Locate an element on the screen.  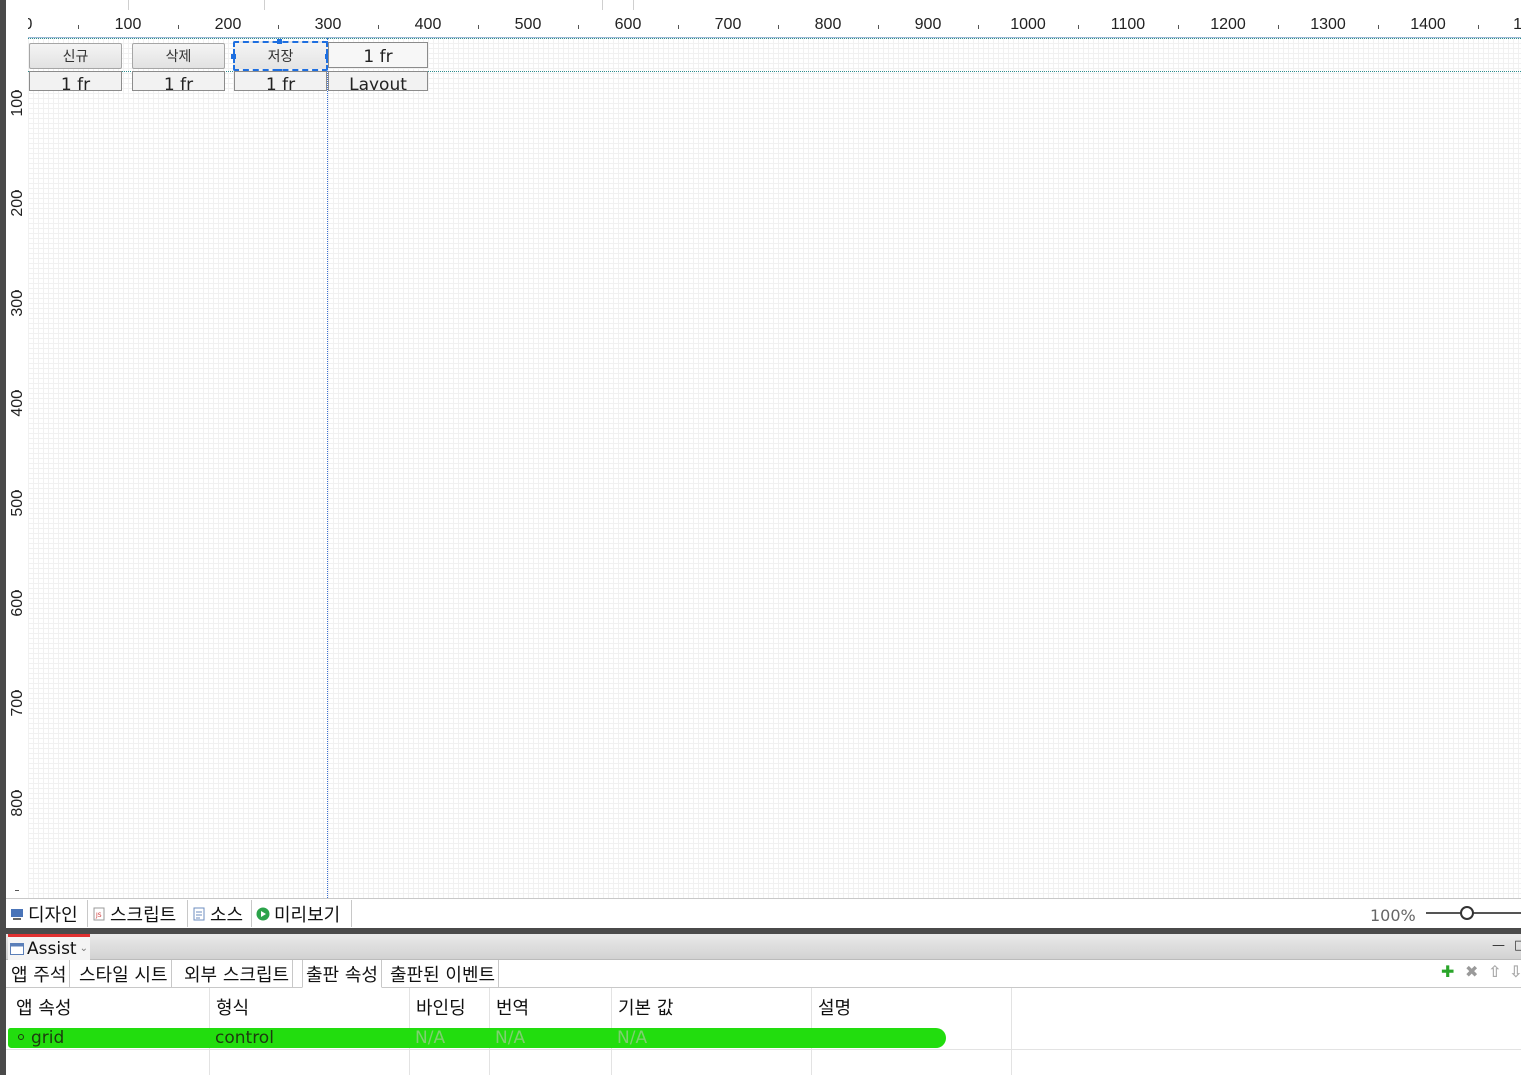
column-header: 번역 is located at coordinates (512, 1007).